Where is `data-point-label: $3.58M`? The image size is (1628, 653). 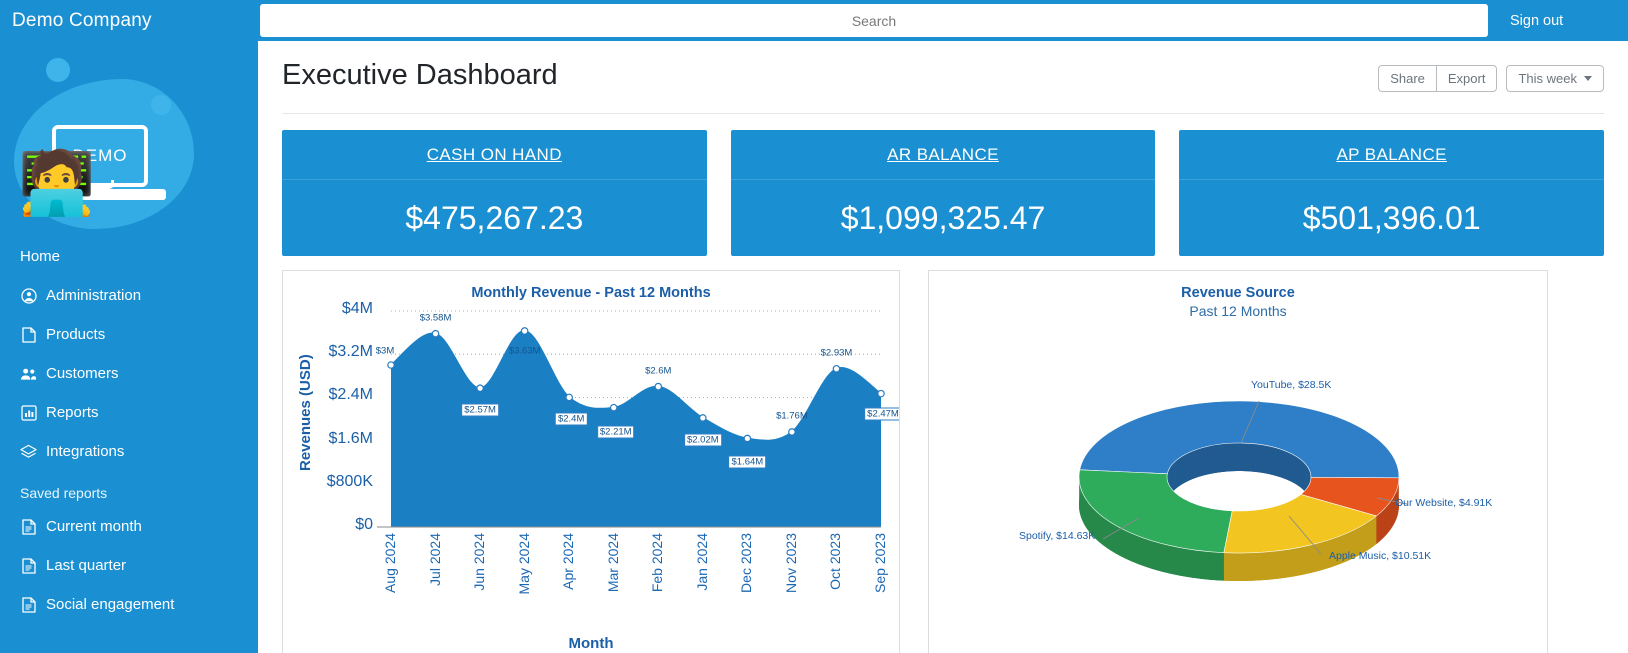
data-point-label: $3.58M is located at coordinates (435, 318).